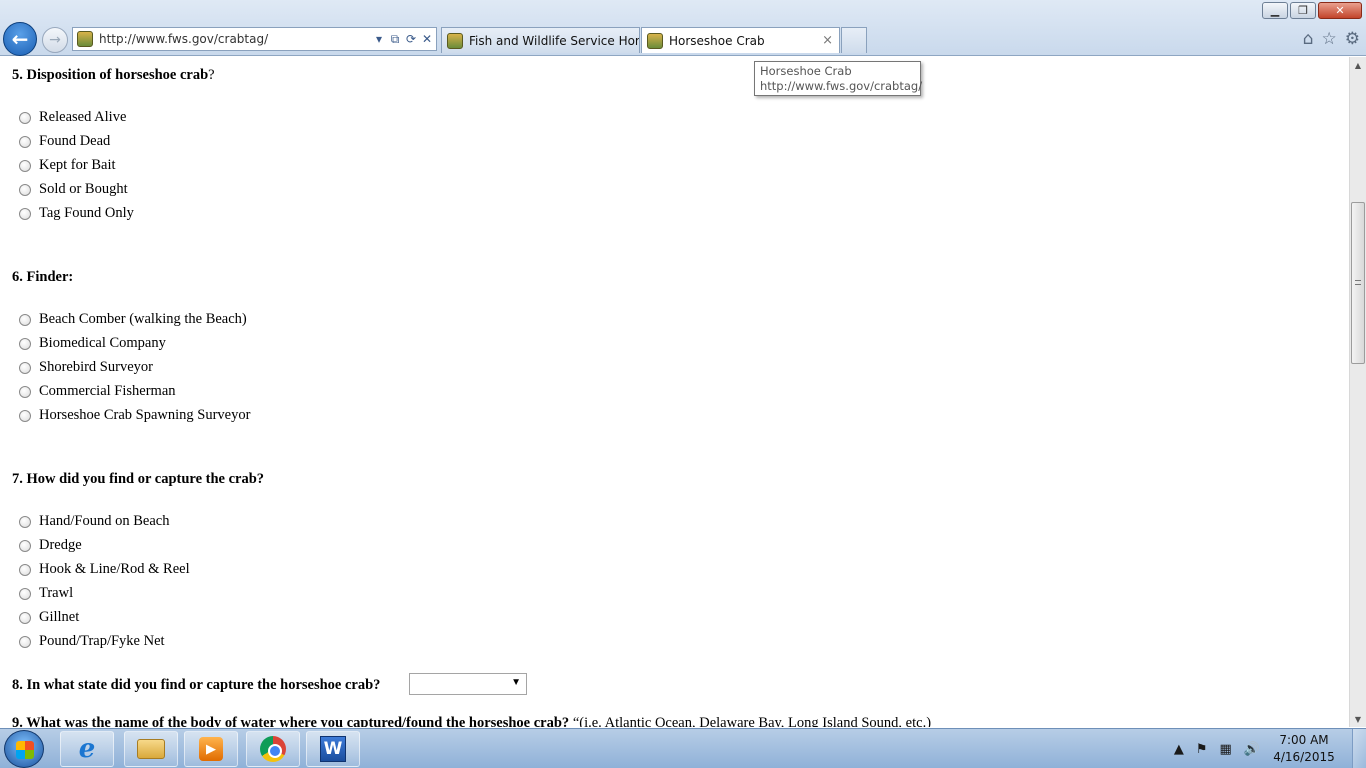  I want to click on taskbar-chrome, so click(273, 749).